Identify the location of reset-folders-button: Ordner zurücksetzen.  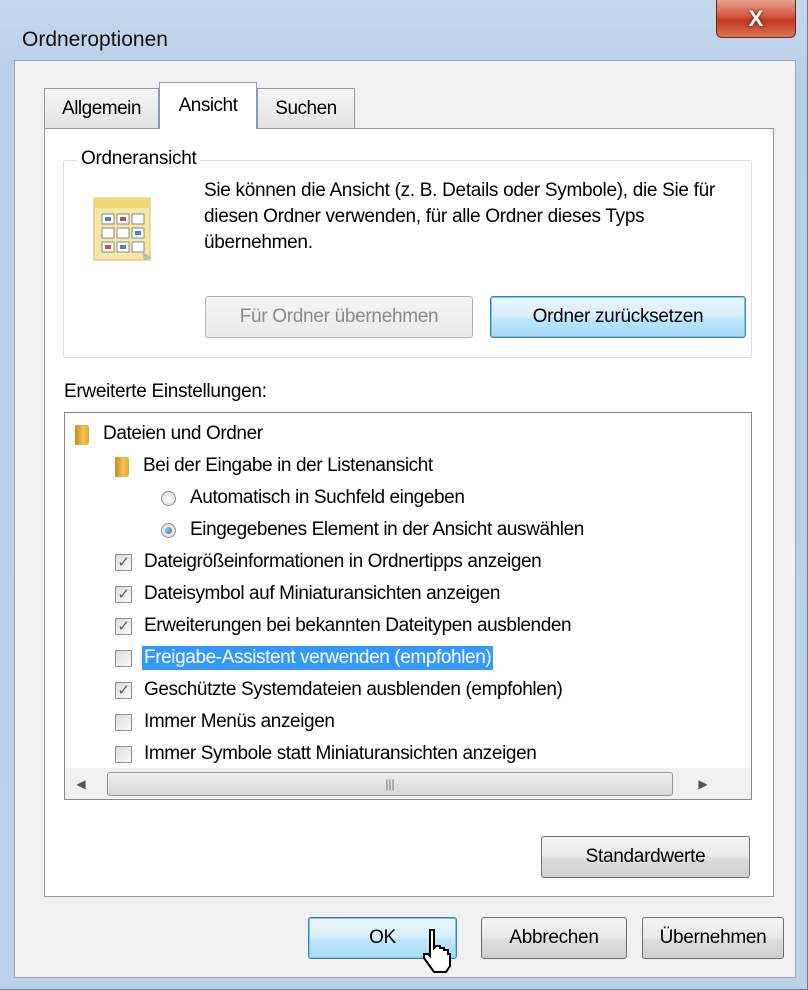
(618, 317).